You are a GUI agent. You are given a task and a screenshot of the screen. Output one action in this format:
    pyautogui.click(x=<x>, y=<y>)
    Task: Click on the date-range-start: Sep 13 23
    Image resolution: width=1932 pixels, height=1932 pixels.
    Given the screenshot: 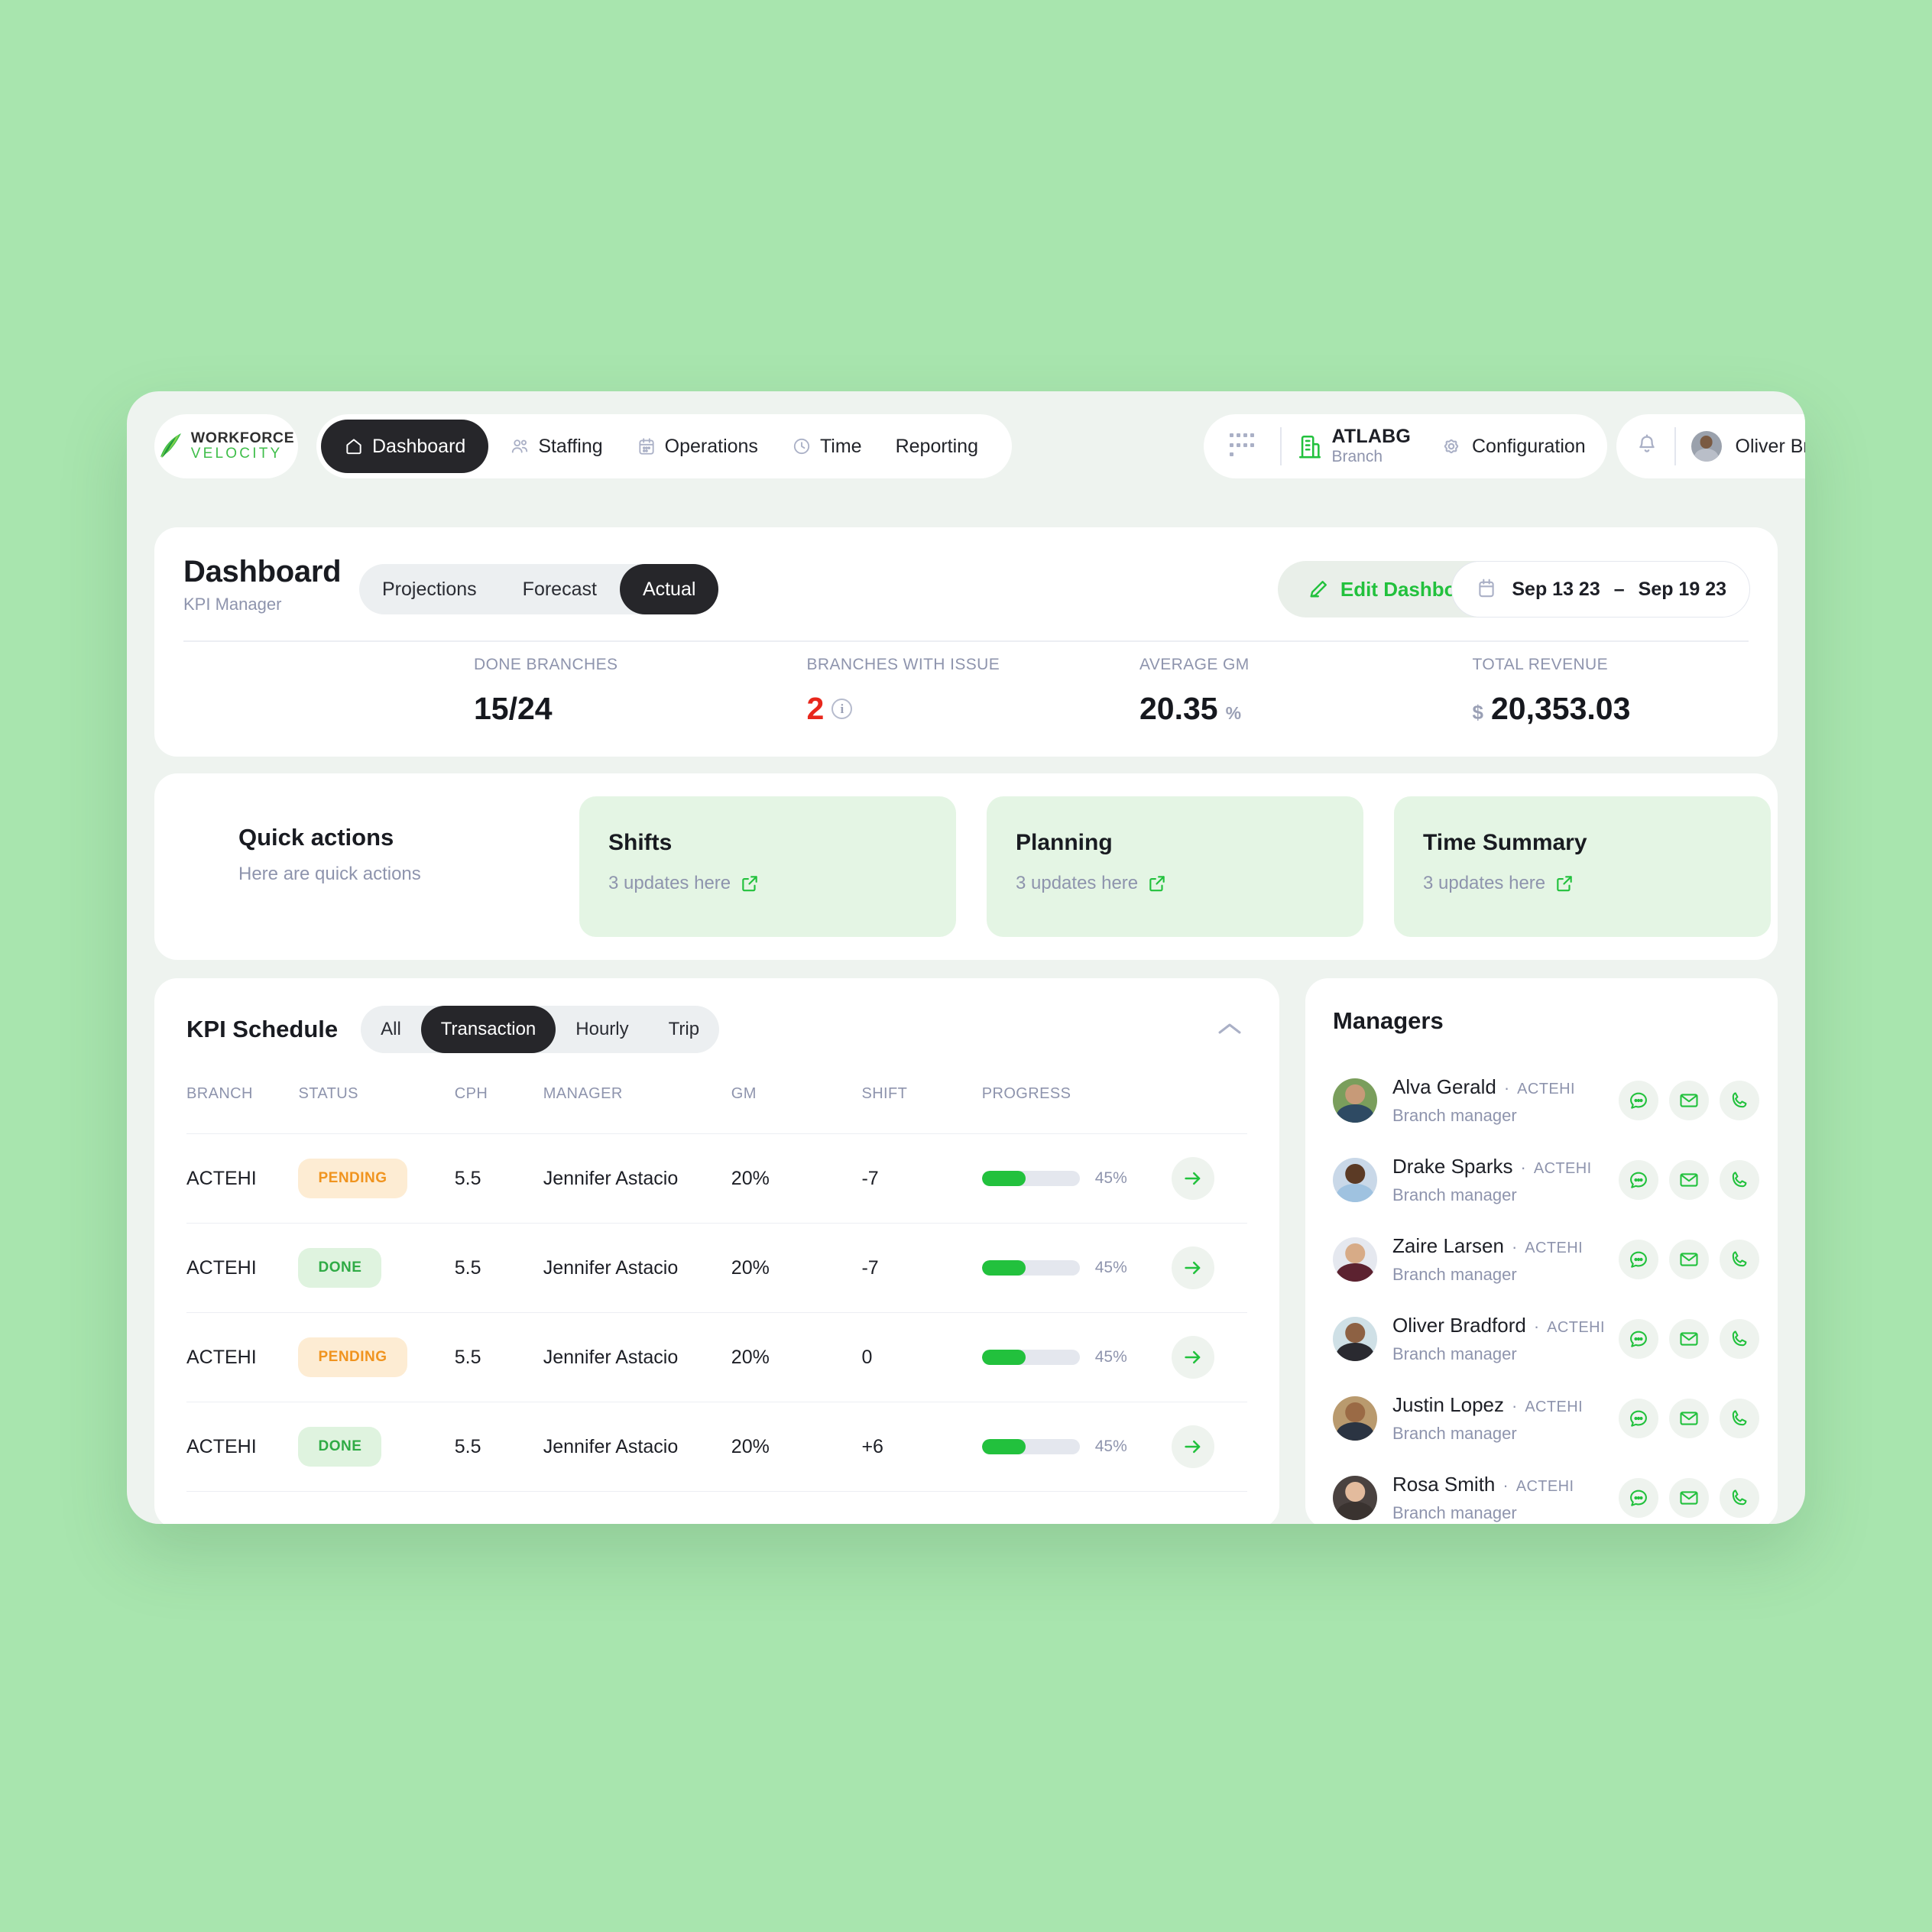 What is the action you would take?
    pyautogui.click(x=1556, y=589)
    